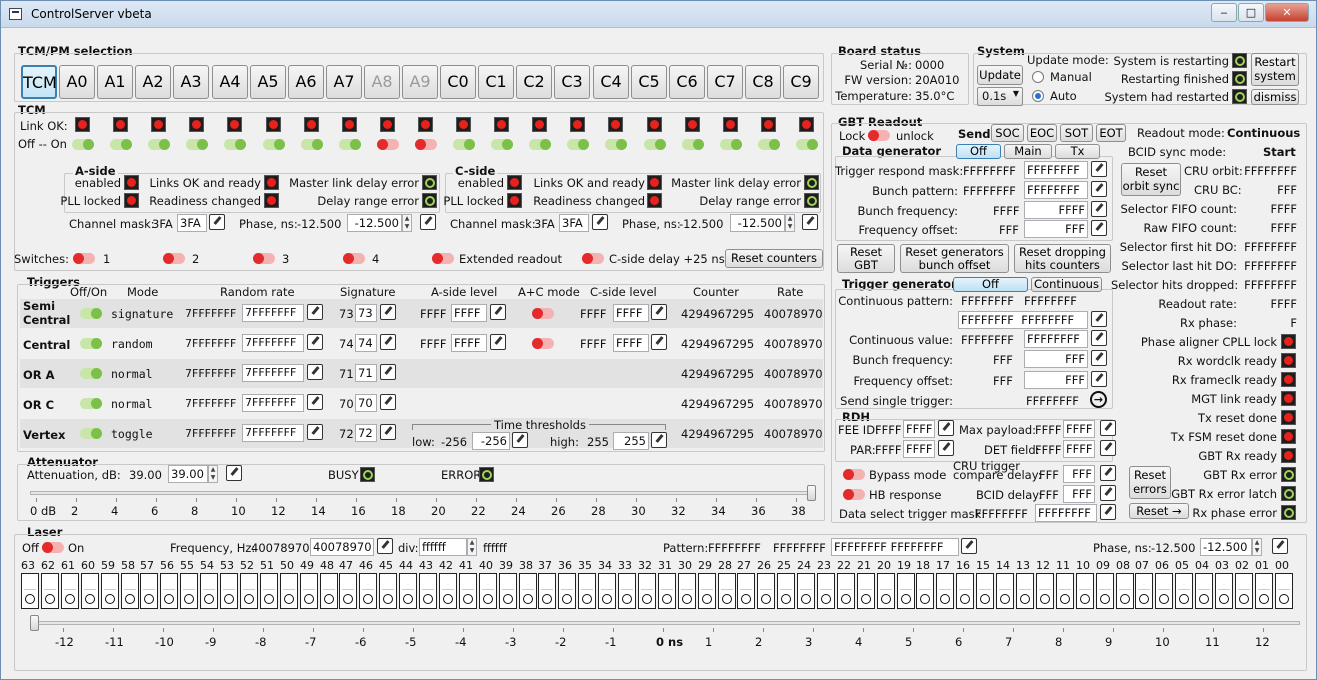 This screenshot has width=1317, height=680. I want to click on update-interval-select: 0.1s ▼, so click(1000, 96).